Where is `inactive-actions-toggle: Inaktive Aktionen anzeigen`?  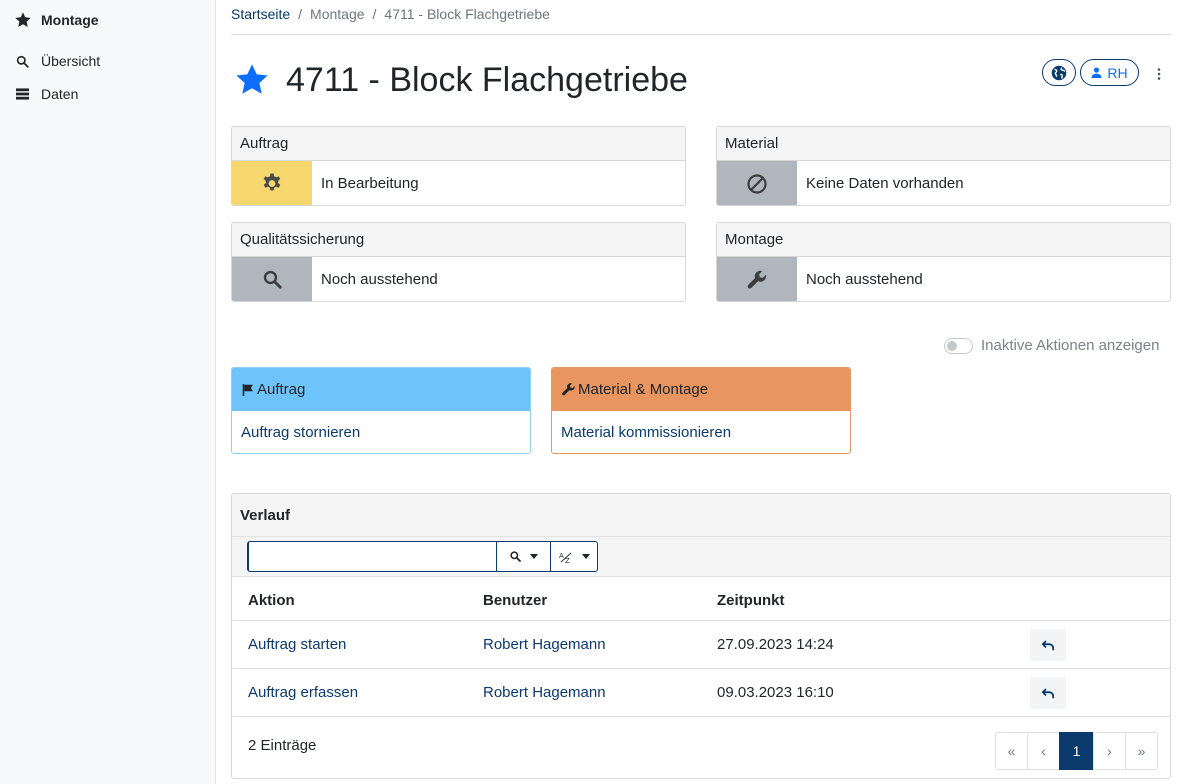
inactive-actions-toggle: Inaktive Aktionen anzeigen is located at coordinates (1051, 345).